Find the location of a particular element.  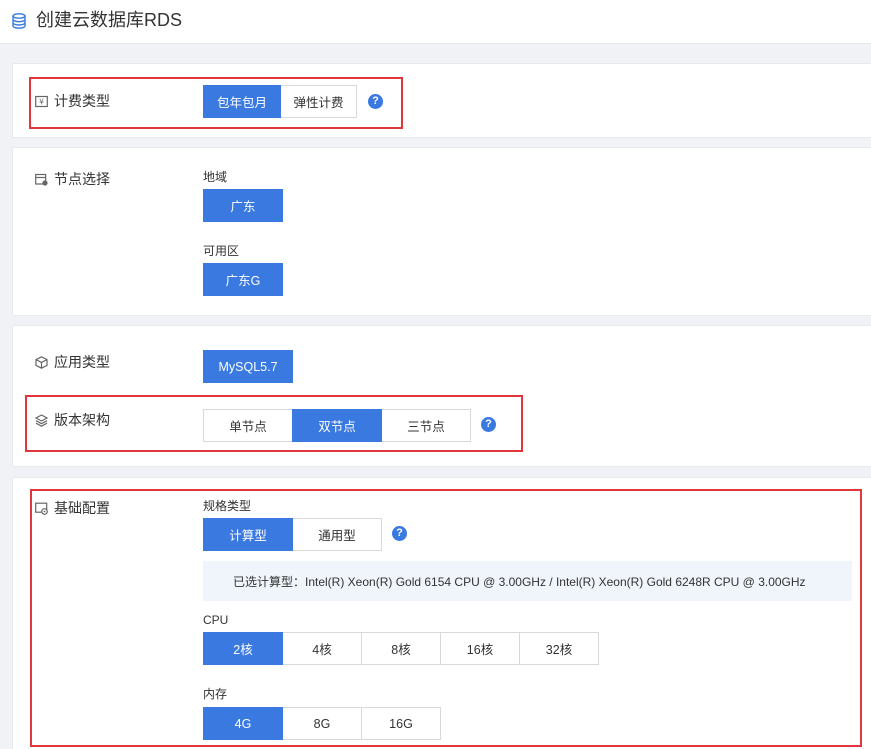

app-section-label: 应用类型 is located at coordinates (72, 362).